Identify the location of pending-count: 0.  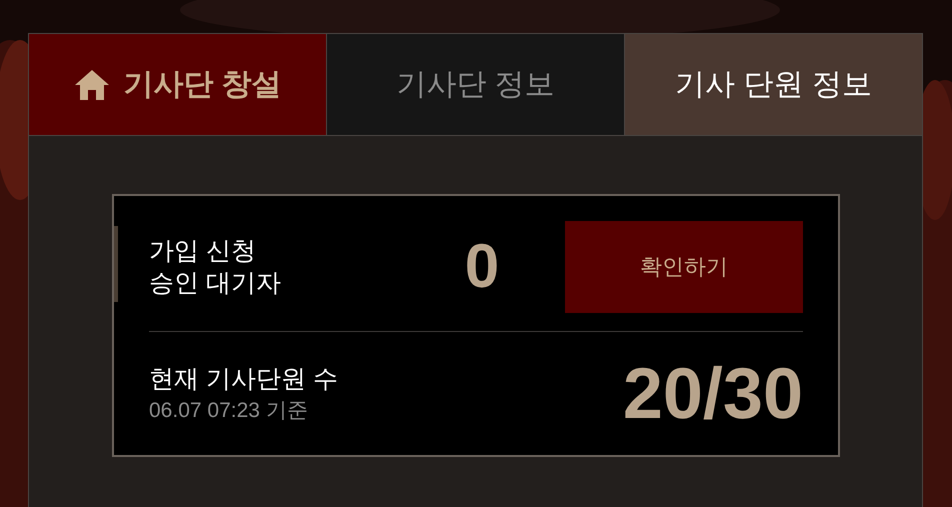
(482, 267).